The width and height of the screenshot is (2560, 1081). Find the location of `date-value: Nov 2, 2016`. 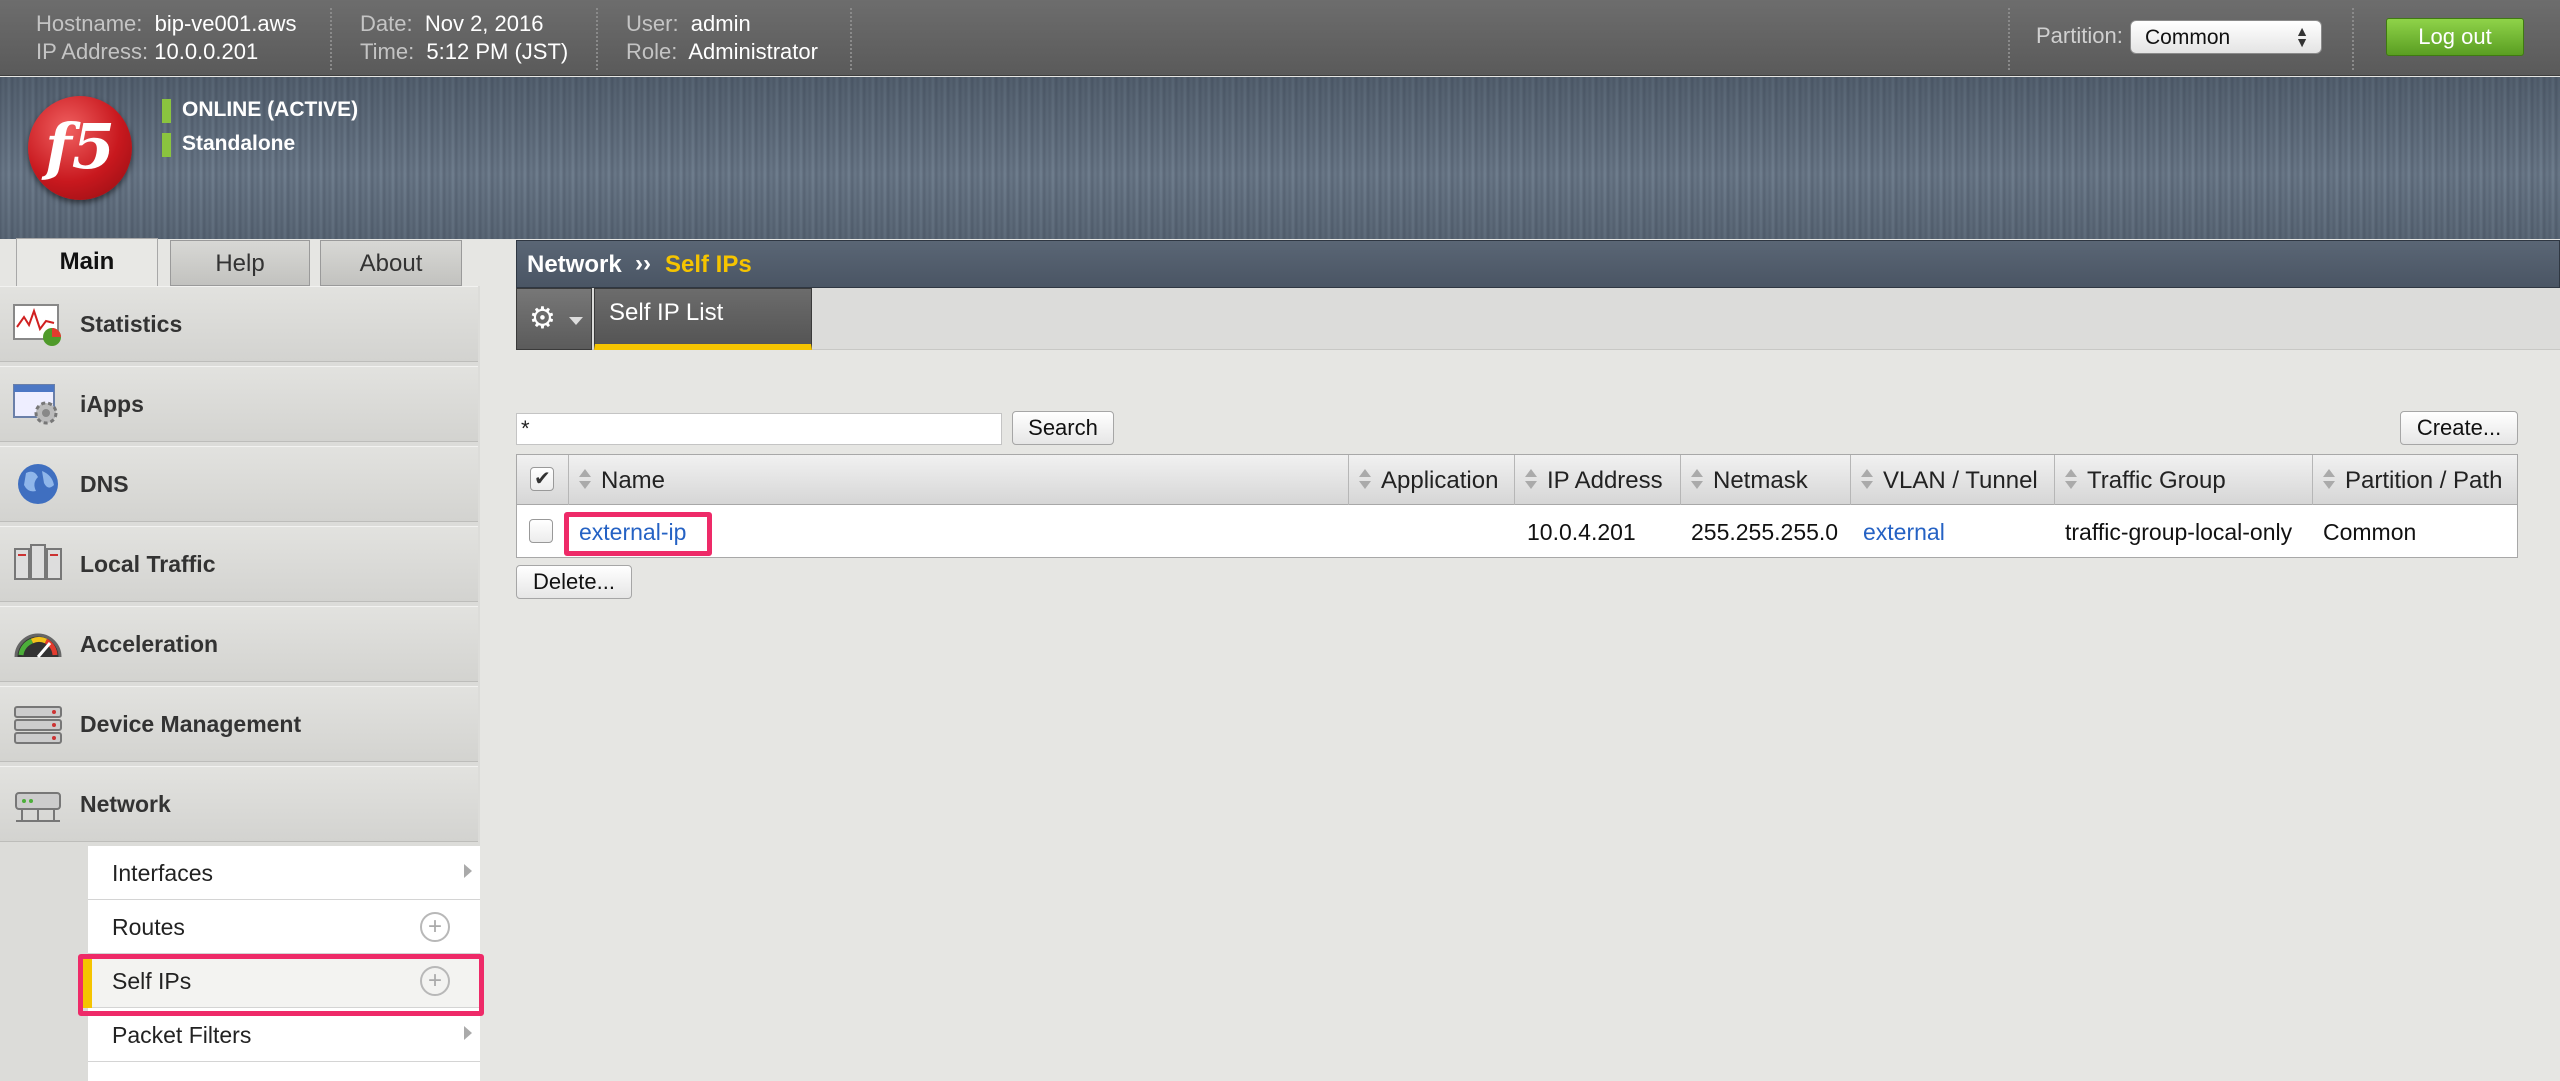

date-value: Nov 2, 2016 is located at coordinates (484, 23).